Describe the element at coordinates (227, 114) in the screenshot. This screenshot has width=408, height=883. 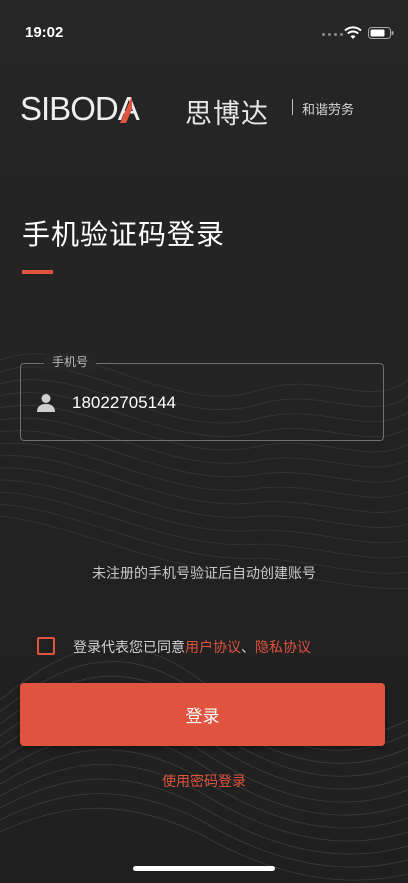
I see `brand-chinese-name: 思博达` at that location.